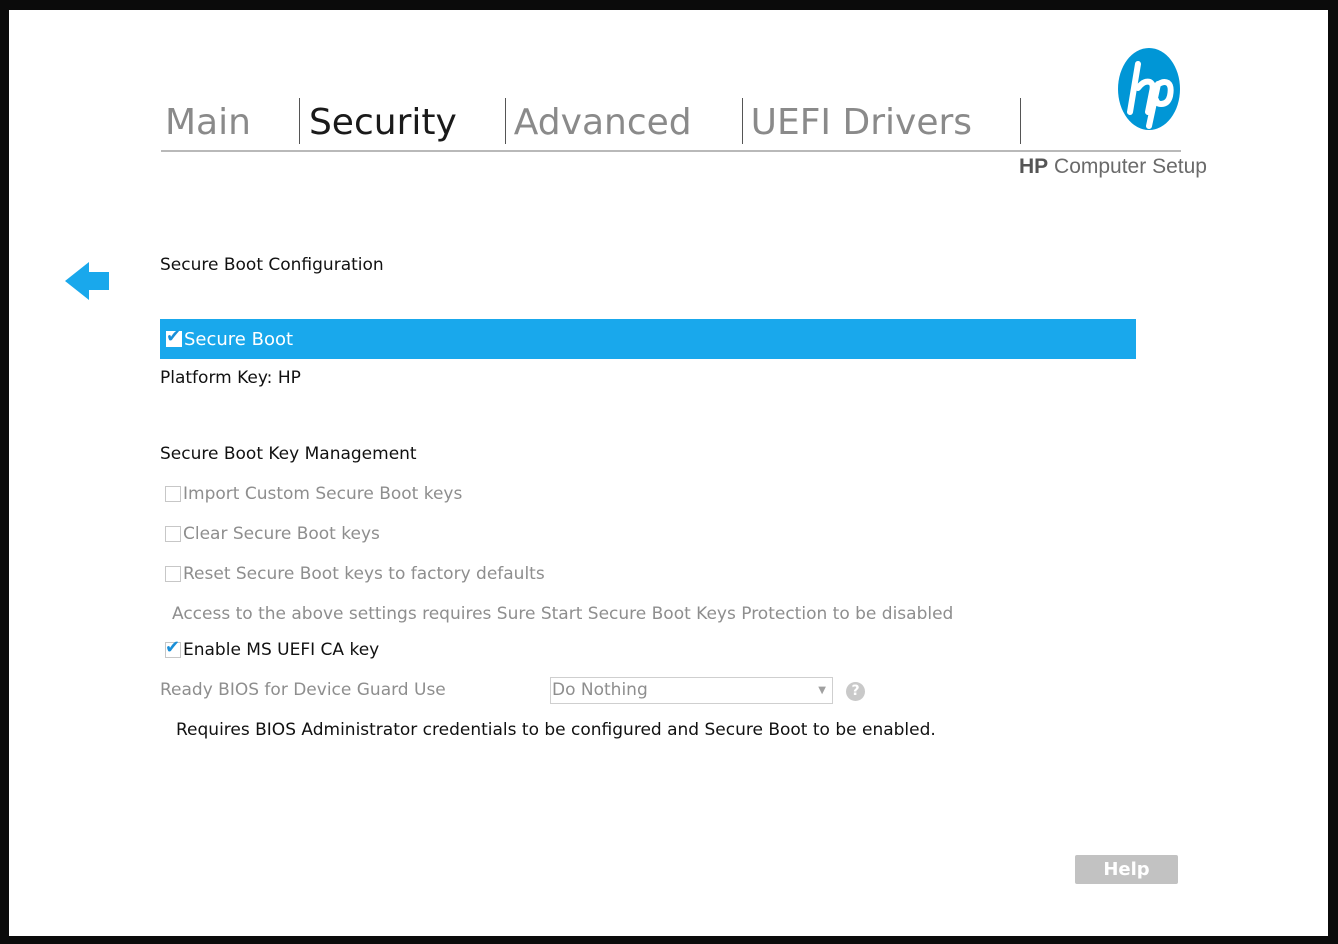 The height and width of the screenshot is (944, 1338). I want to click on reset-keys-checkbox, so click(173, 574).